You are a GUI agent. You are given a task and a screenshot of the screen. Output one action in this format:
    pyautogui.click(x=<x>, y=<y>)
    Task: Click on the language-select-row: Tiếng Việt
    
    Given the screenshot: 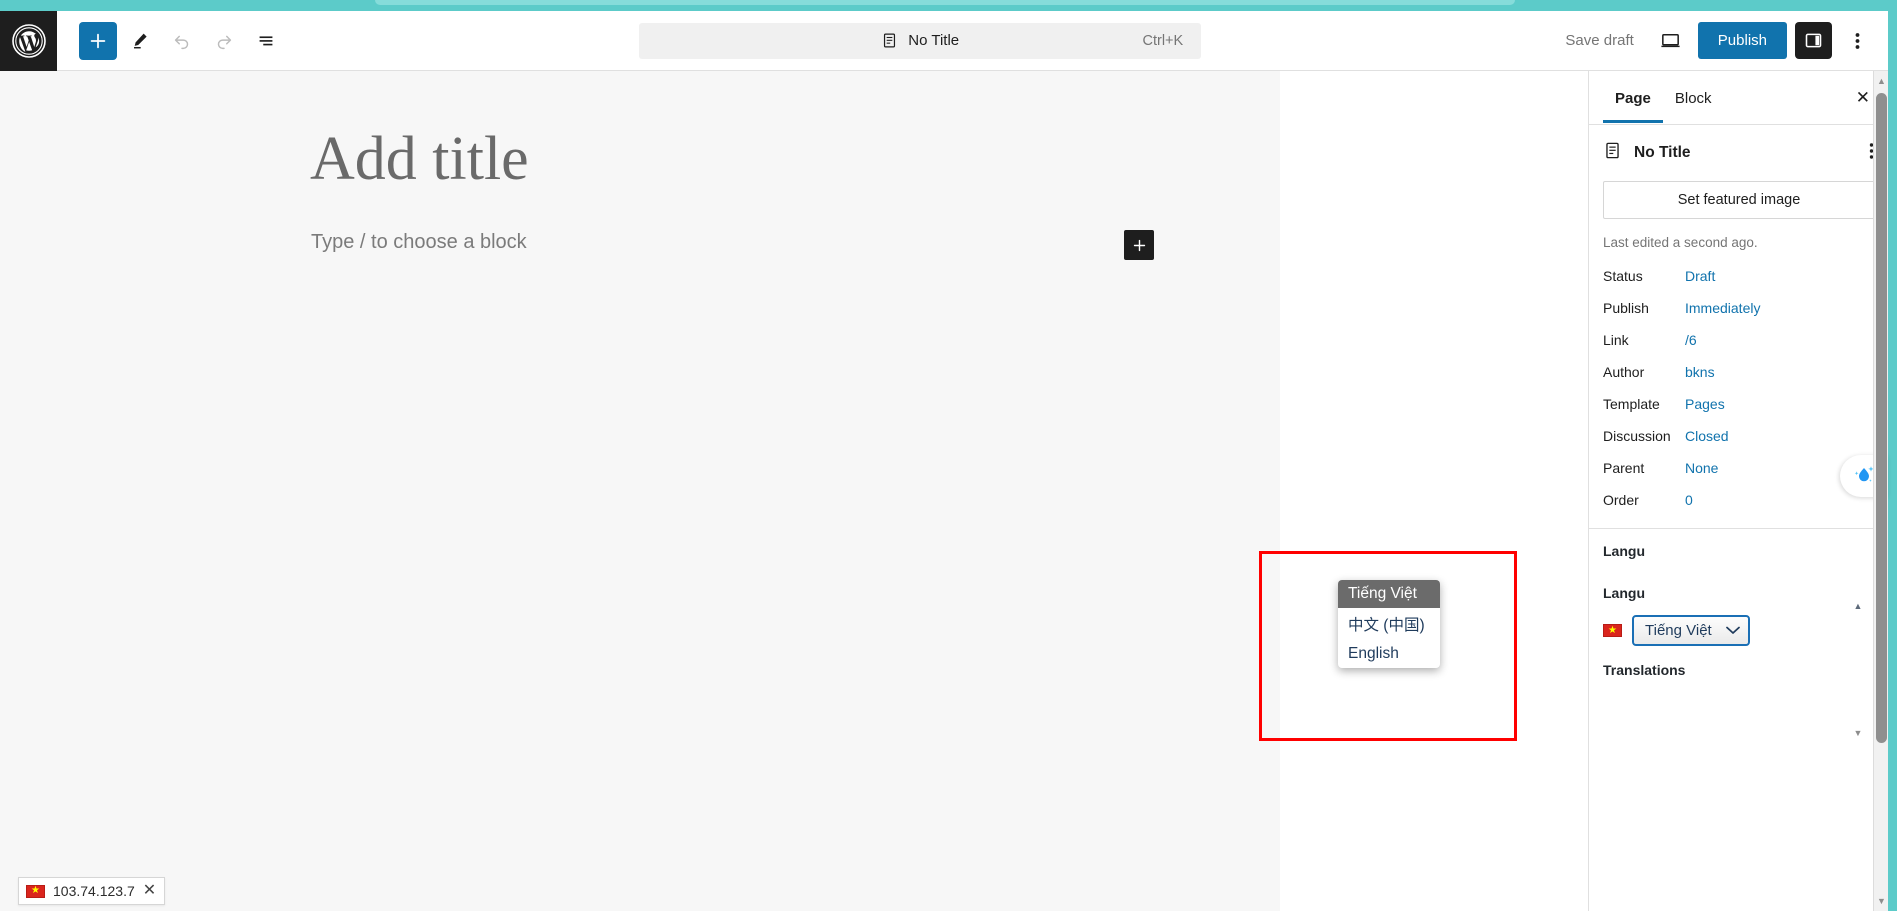 What is the action you would take?
    pyautogui.click(x=1738, y=630)
    